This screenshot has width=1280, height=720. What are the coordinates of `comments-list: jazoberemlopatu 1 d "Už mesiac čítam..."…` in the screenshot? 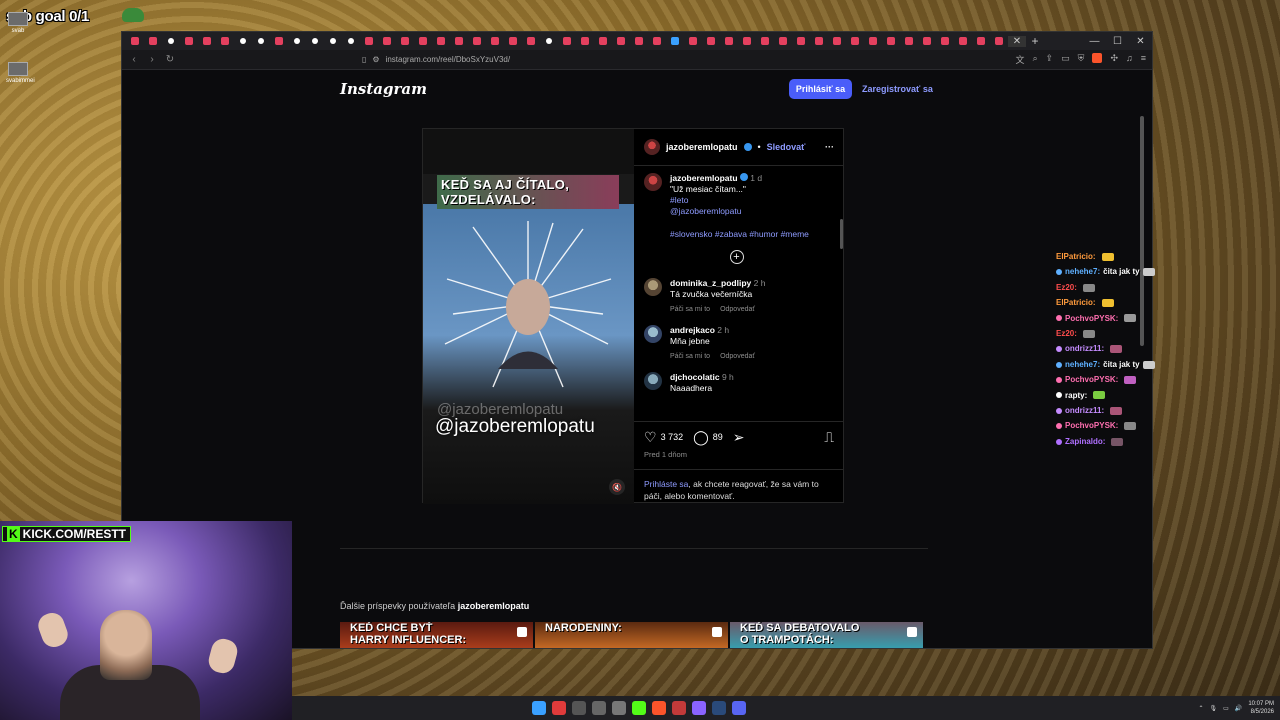 It's located at (736, 295).